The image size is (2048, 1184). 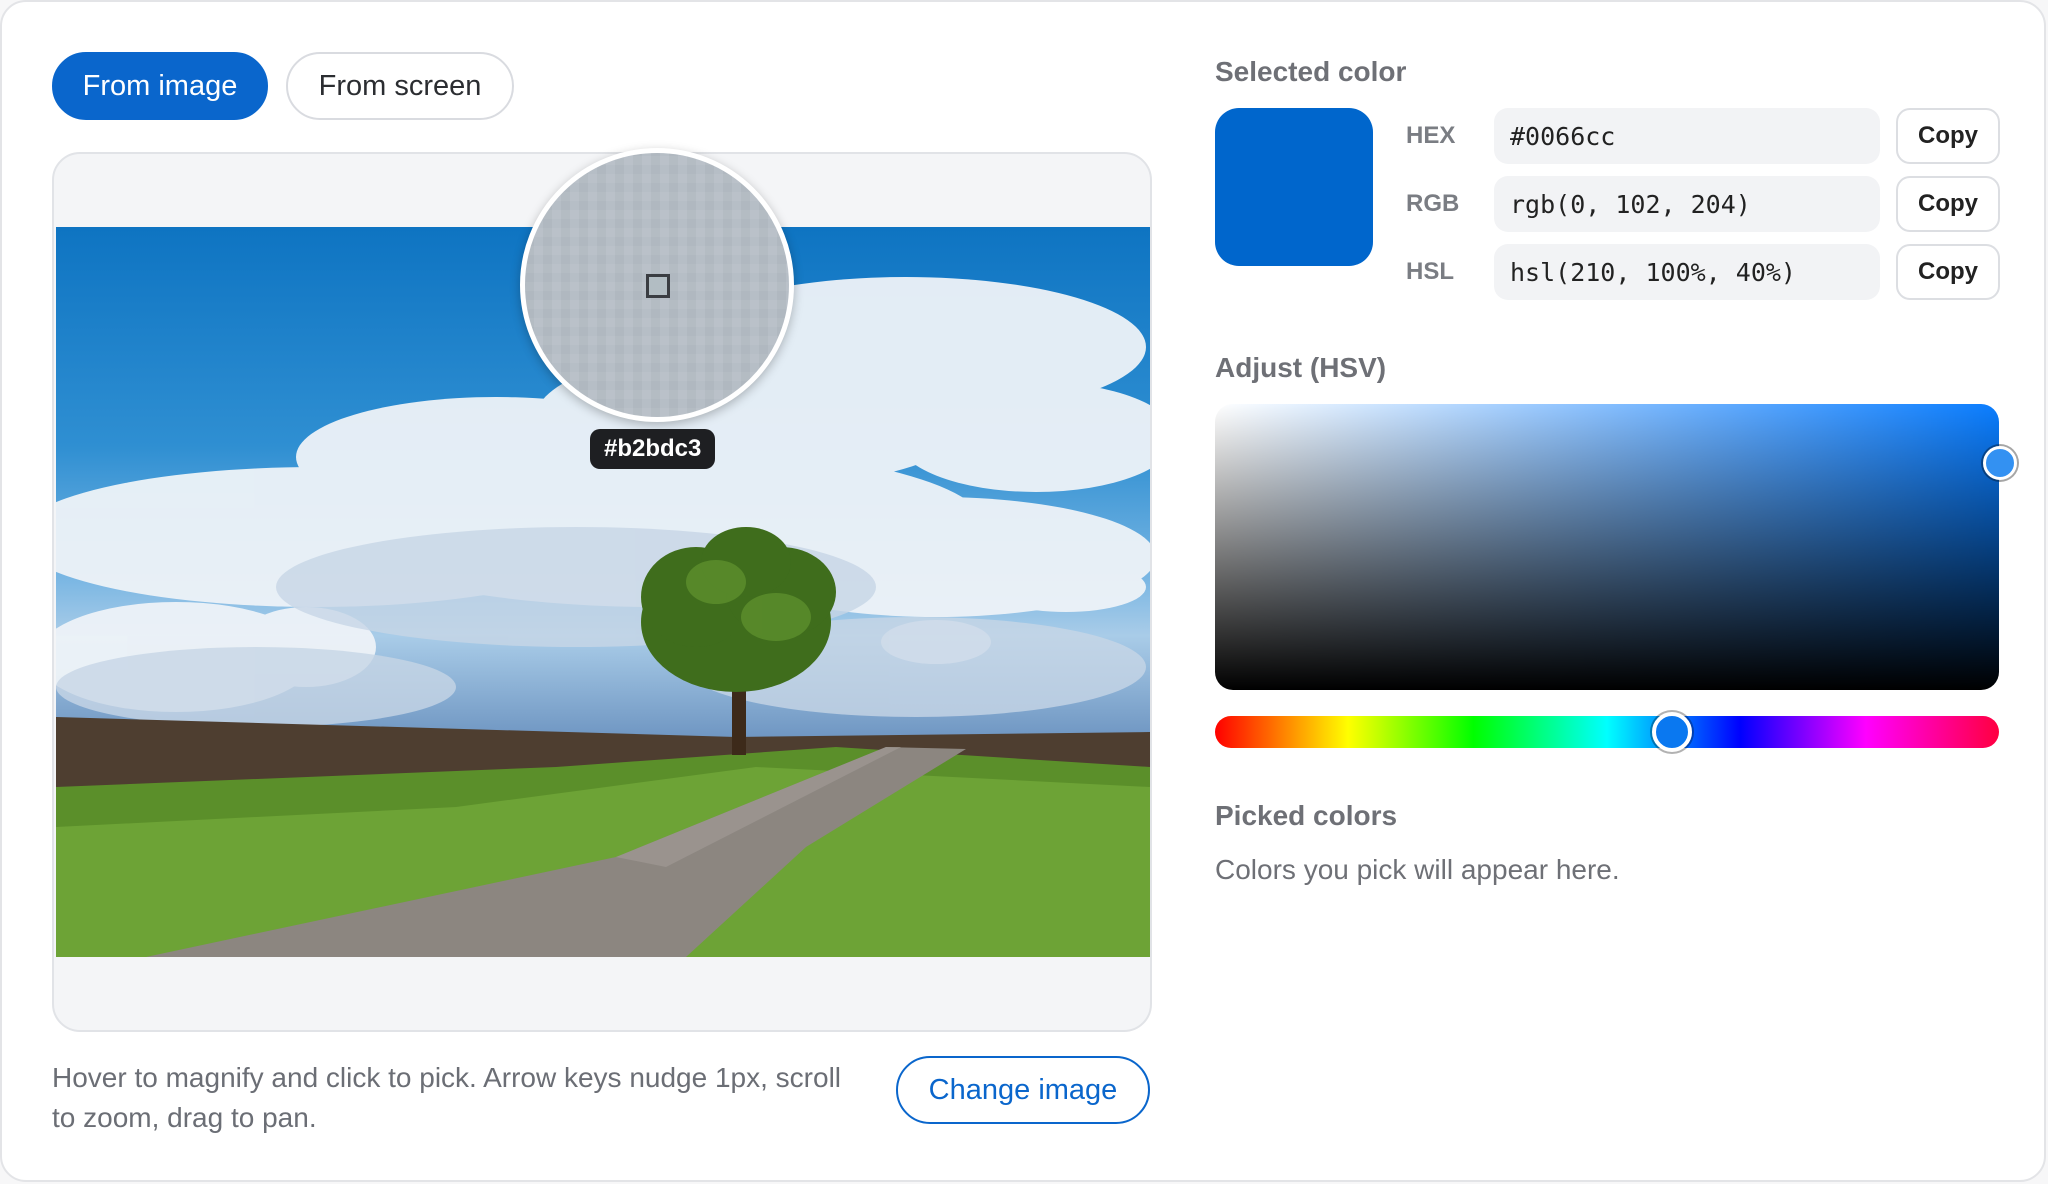 I want to click on change-image-button: Change image, so click(x=1023, y=1090).